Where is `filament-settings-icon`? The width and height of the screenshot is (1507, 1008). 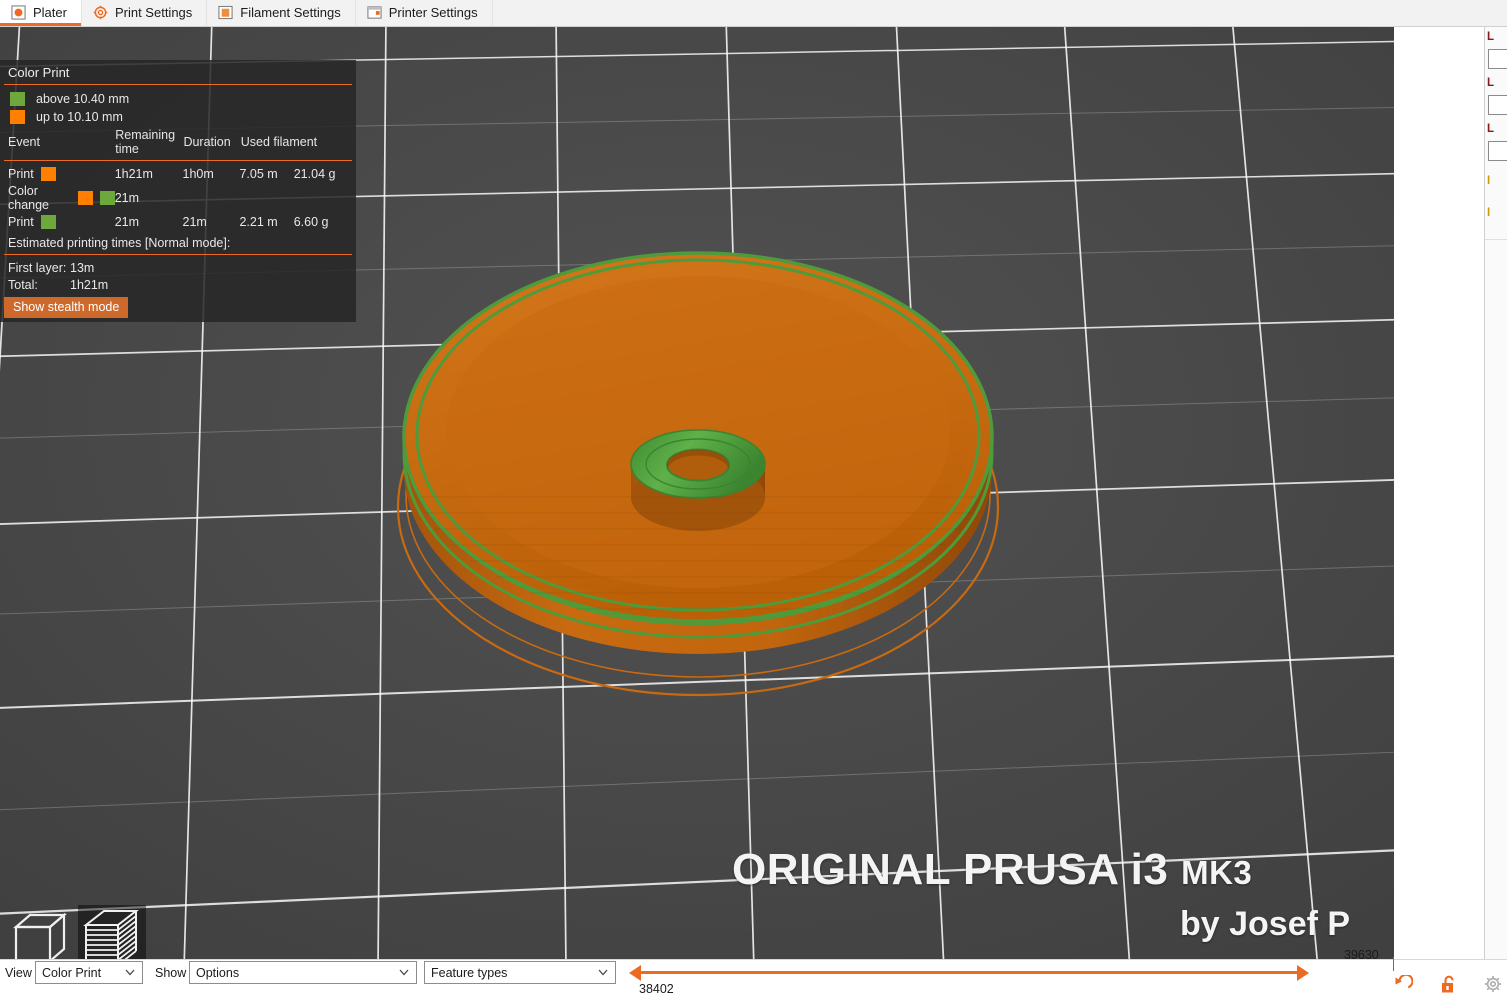
filament-settings-icon is located at coordinates (225, 12).